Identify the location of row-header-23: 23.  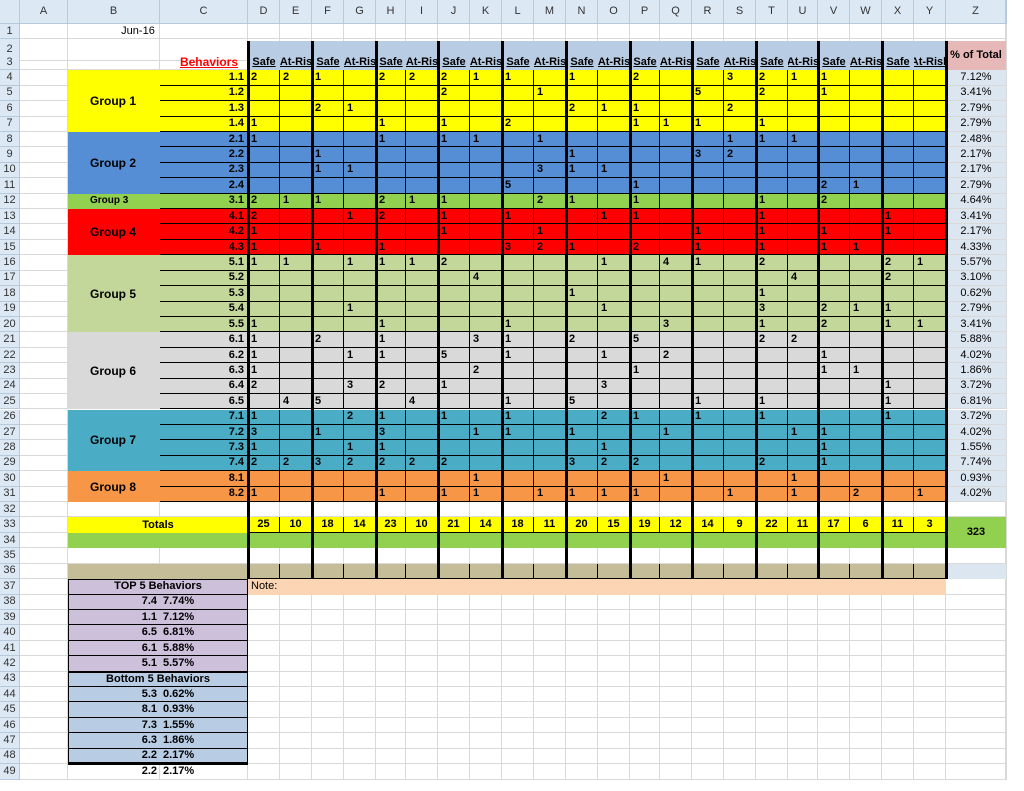
(10, 371).